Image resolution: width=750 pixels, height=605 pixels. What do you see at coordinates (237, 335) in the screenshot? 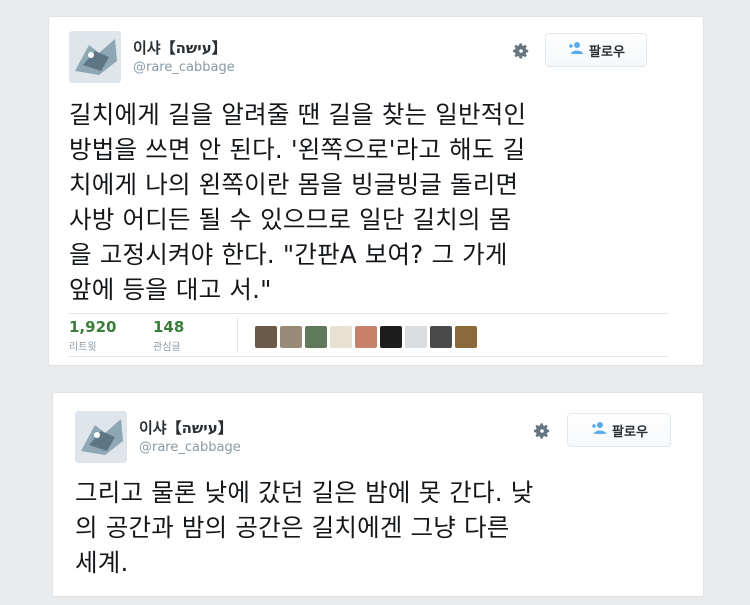
I see `divider` at bounding box center [237, 335].